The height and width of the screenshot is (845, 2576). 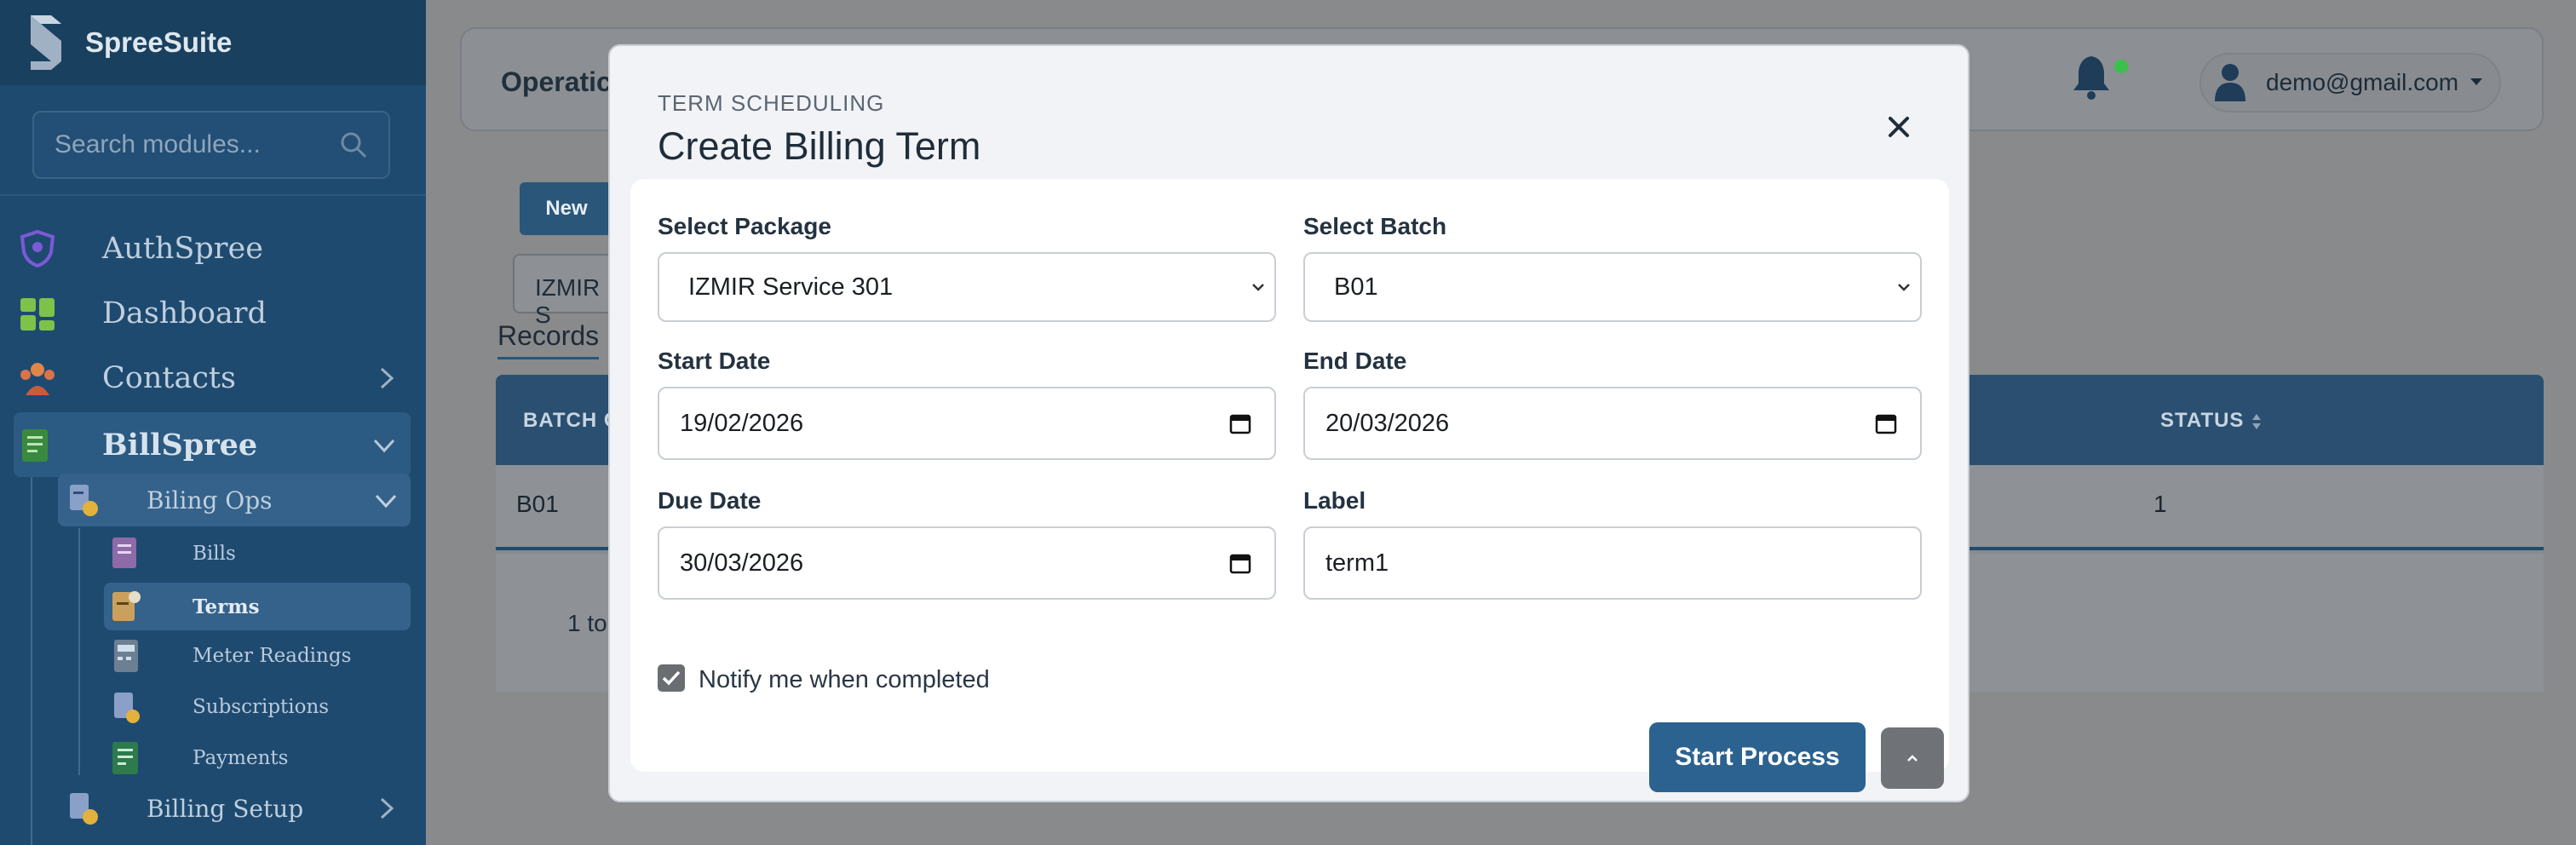 What do you see at coordinates (742, 423) in the screenshot?
I see `start-date-value: 19/02/2026` at bounding box center [742, 423].